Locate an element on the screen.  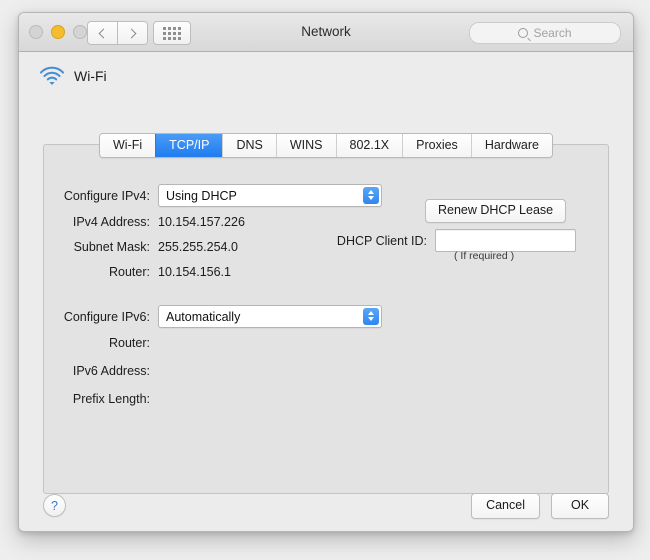
search-placeholder: Search is located at coordinates (552, 33).